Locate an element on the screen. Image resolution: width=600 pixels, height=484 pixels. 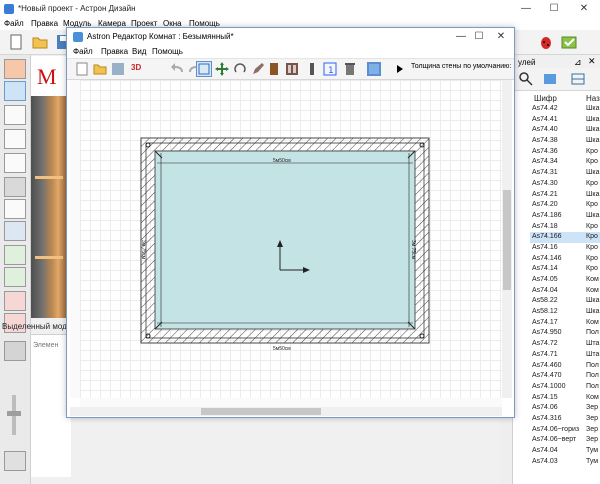
grid-view-icon is located at coordinates (578, 79).